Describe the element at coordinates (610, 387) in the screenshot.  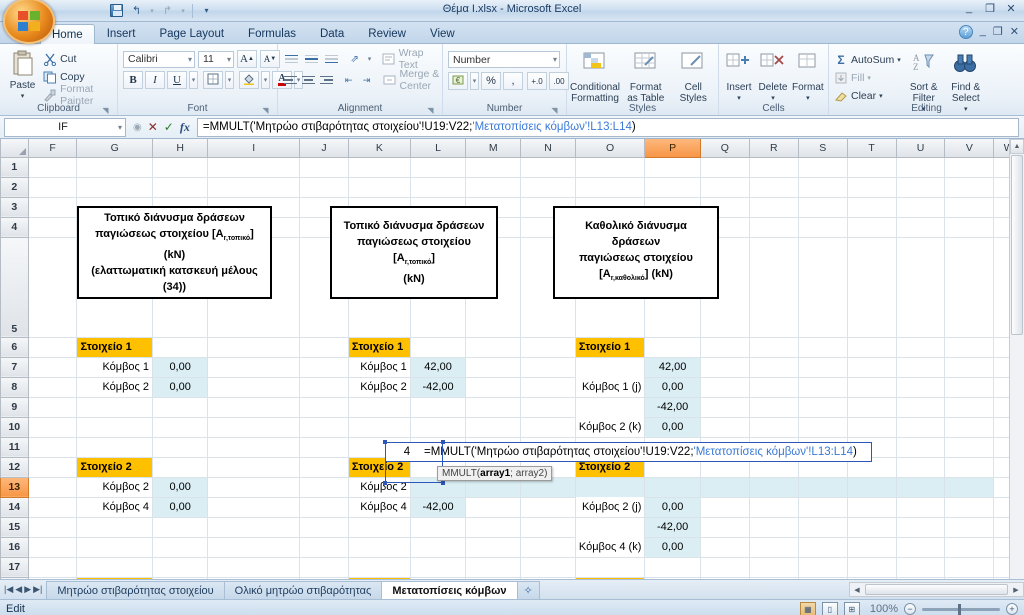
I see `cell-O8: Κόμβος 1 (j)` at that location.